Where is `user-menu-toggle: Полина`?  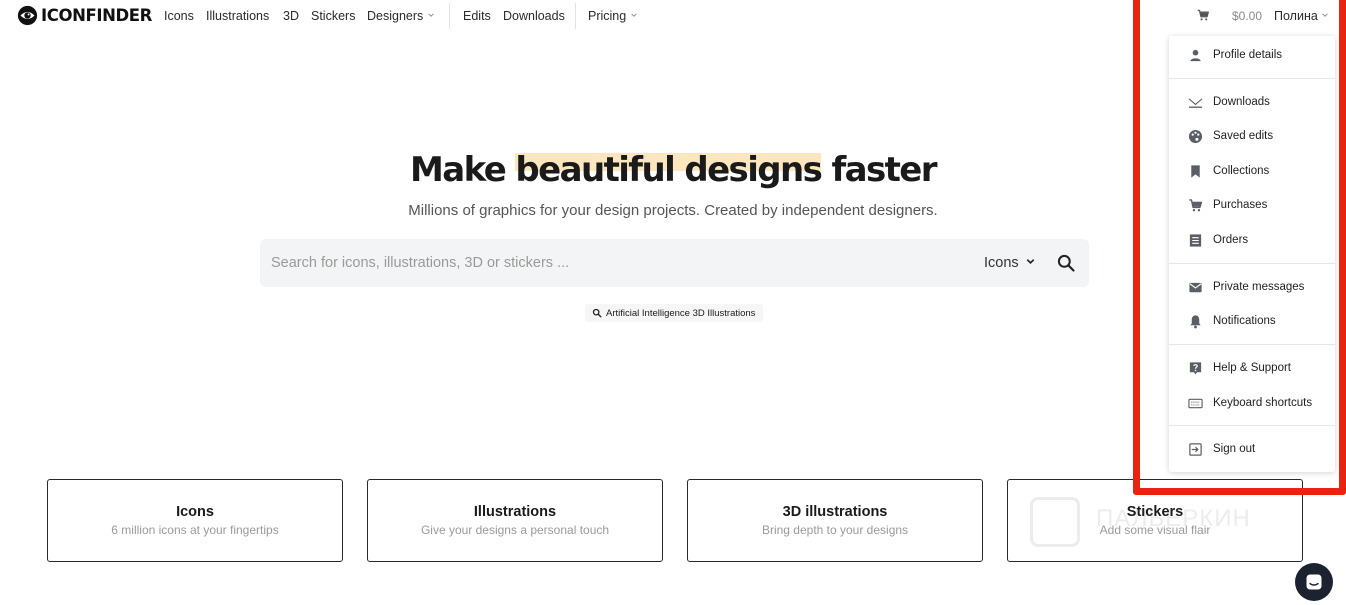
user-menu-toggle: Полина is located at coordinates (1301, 16).